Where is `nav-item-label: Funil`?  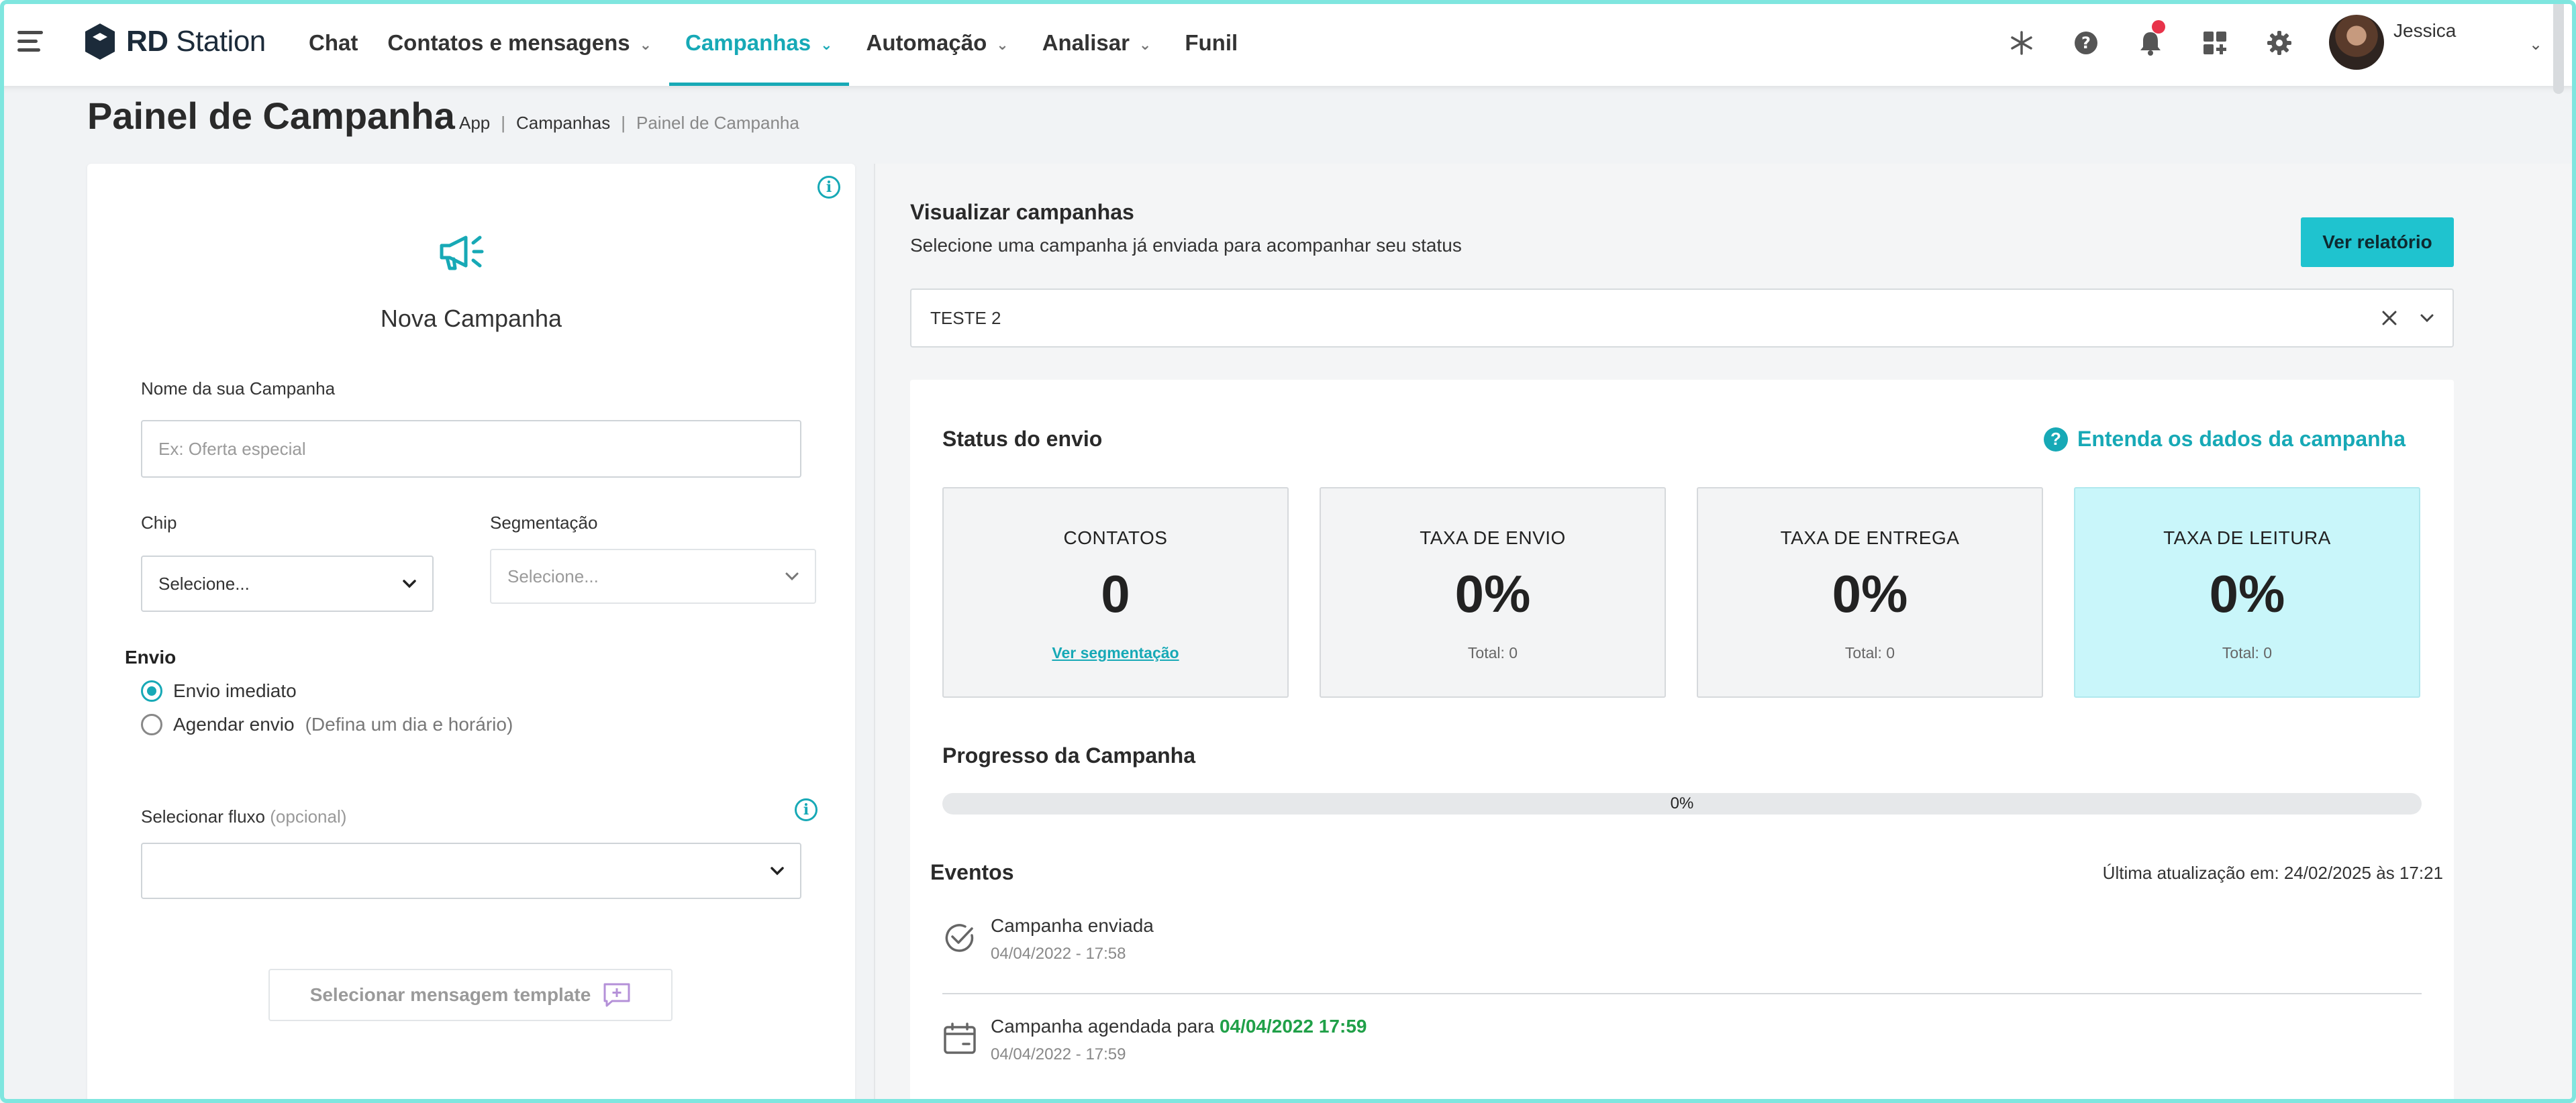
nav-item-label: Funil is located at coordinates (1211, 43).